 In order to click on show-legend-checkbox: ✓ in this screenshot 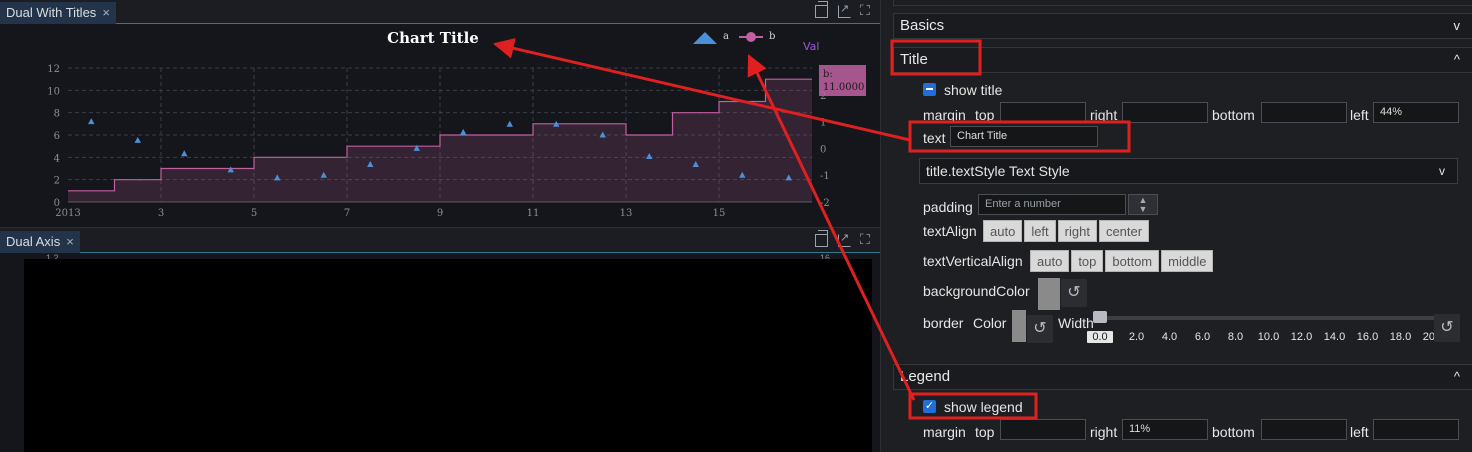, I will do `click(929, 406)`.